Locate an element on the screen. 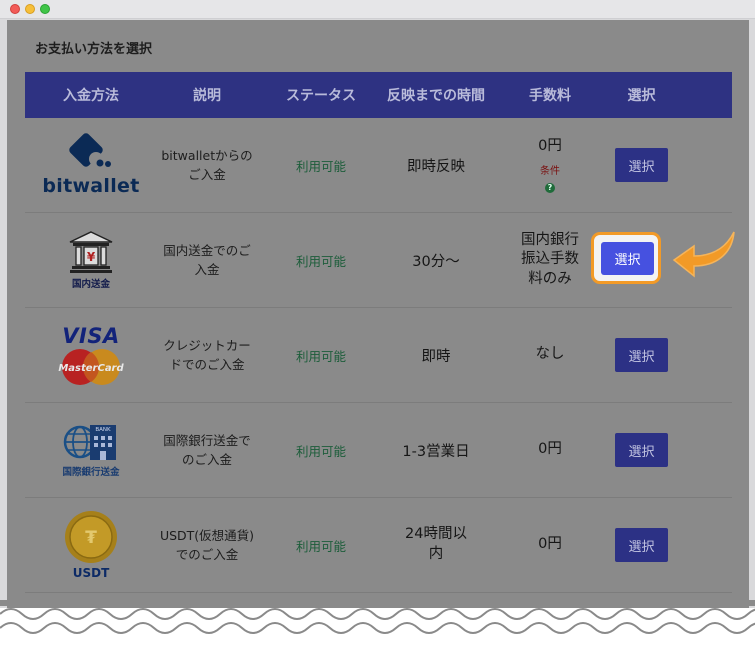 The height and width of the screenshot is (645, 755). fee-cell: 0円 条件 ? is located at coordinates (550, 165).